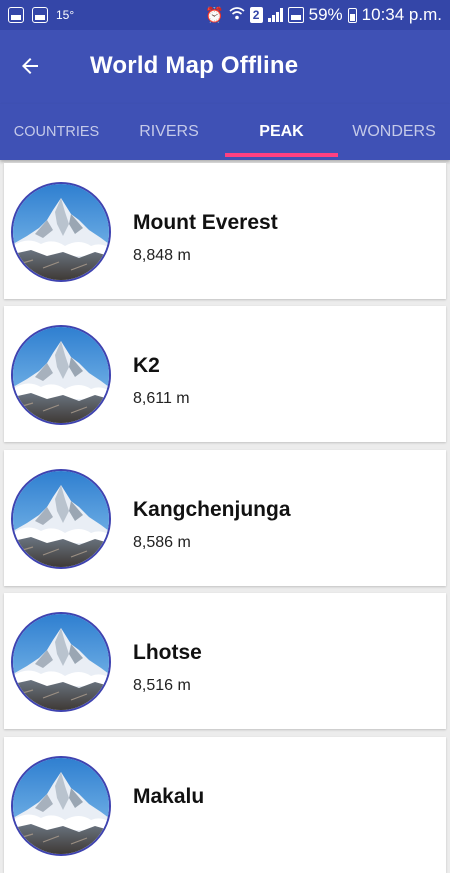  What do you see at coordinates (161, 398) in the screenshot?
I see `peak-height: 8,611 m` at bounding box center [161, 398].